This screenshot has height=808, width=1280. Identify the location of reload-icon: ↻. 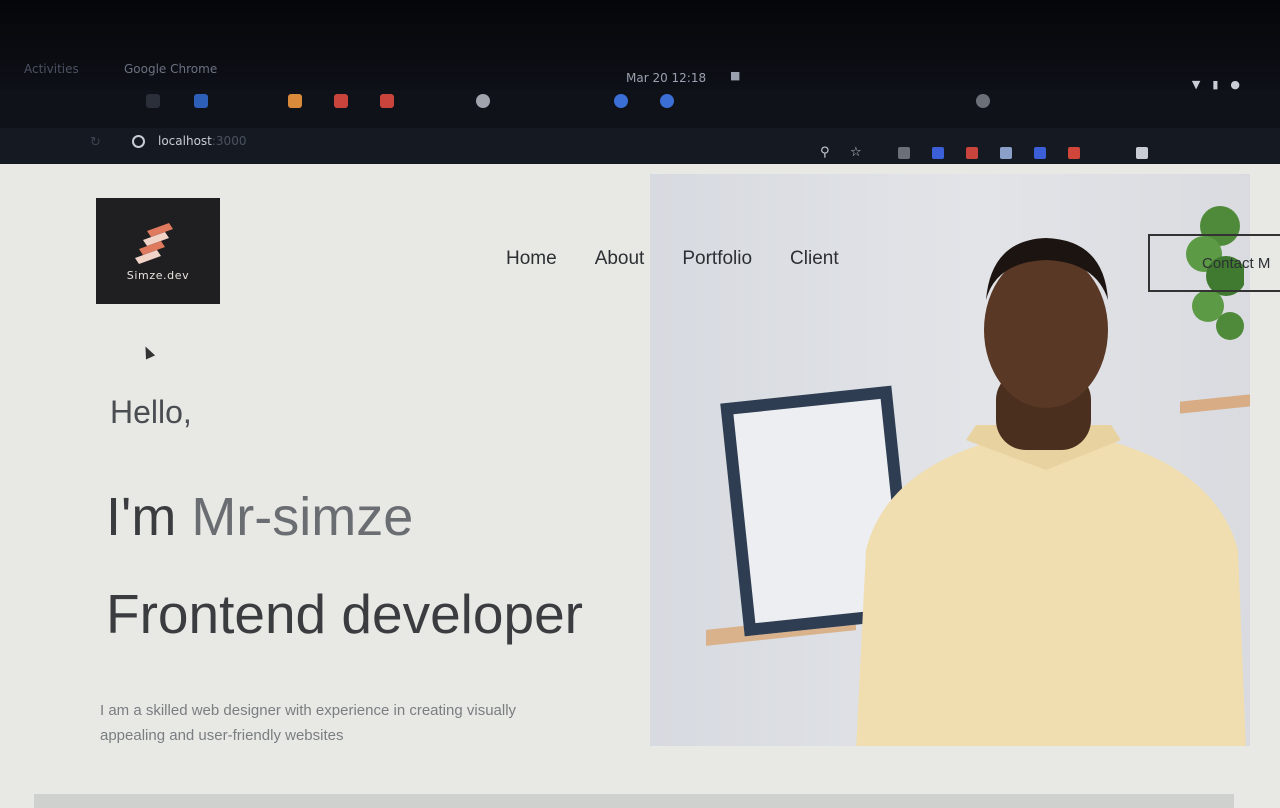
(95, 142).